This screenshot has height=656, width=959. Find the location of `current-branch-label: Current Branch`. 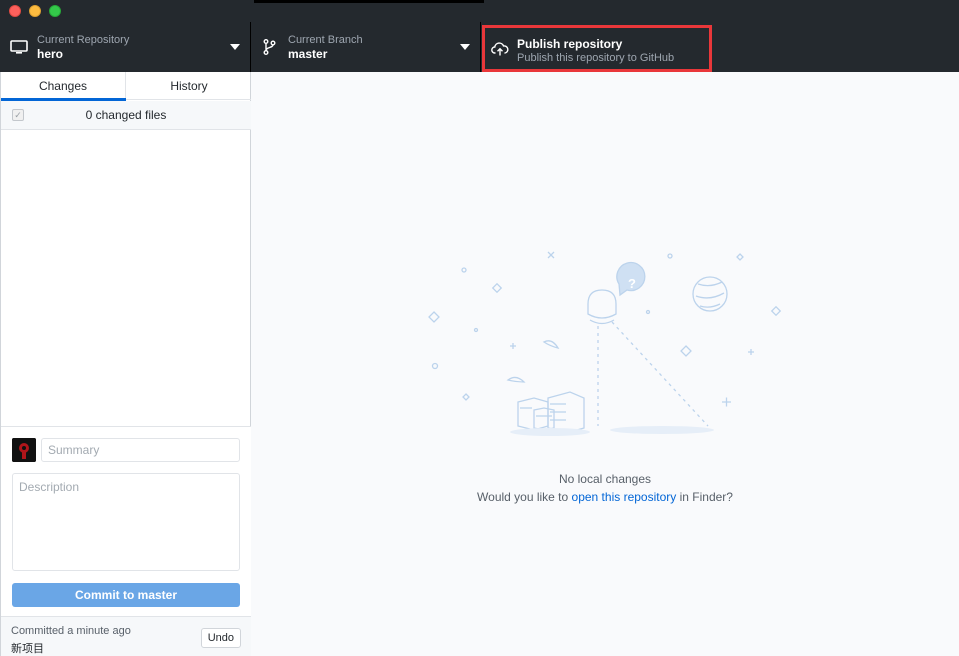

current-branch-label: Current Branch is located at coordinates (325, 40).